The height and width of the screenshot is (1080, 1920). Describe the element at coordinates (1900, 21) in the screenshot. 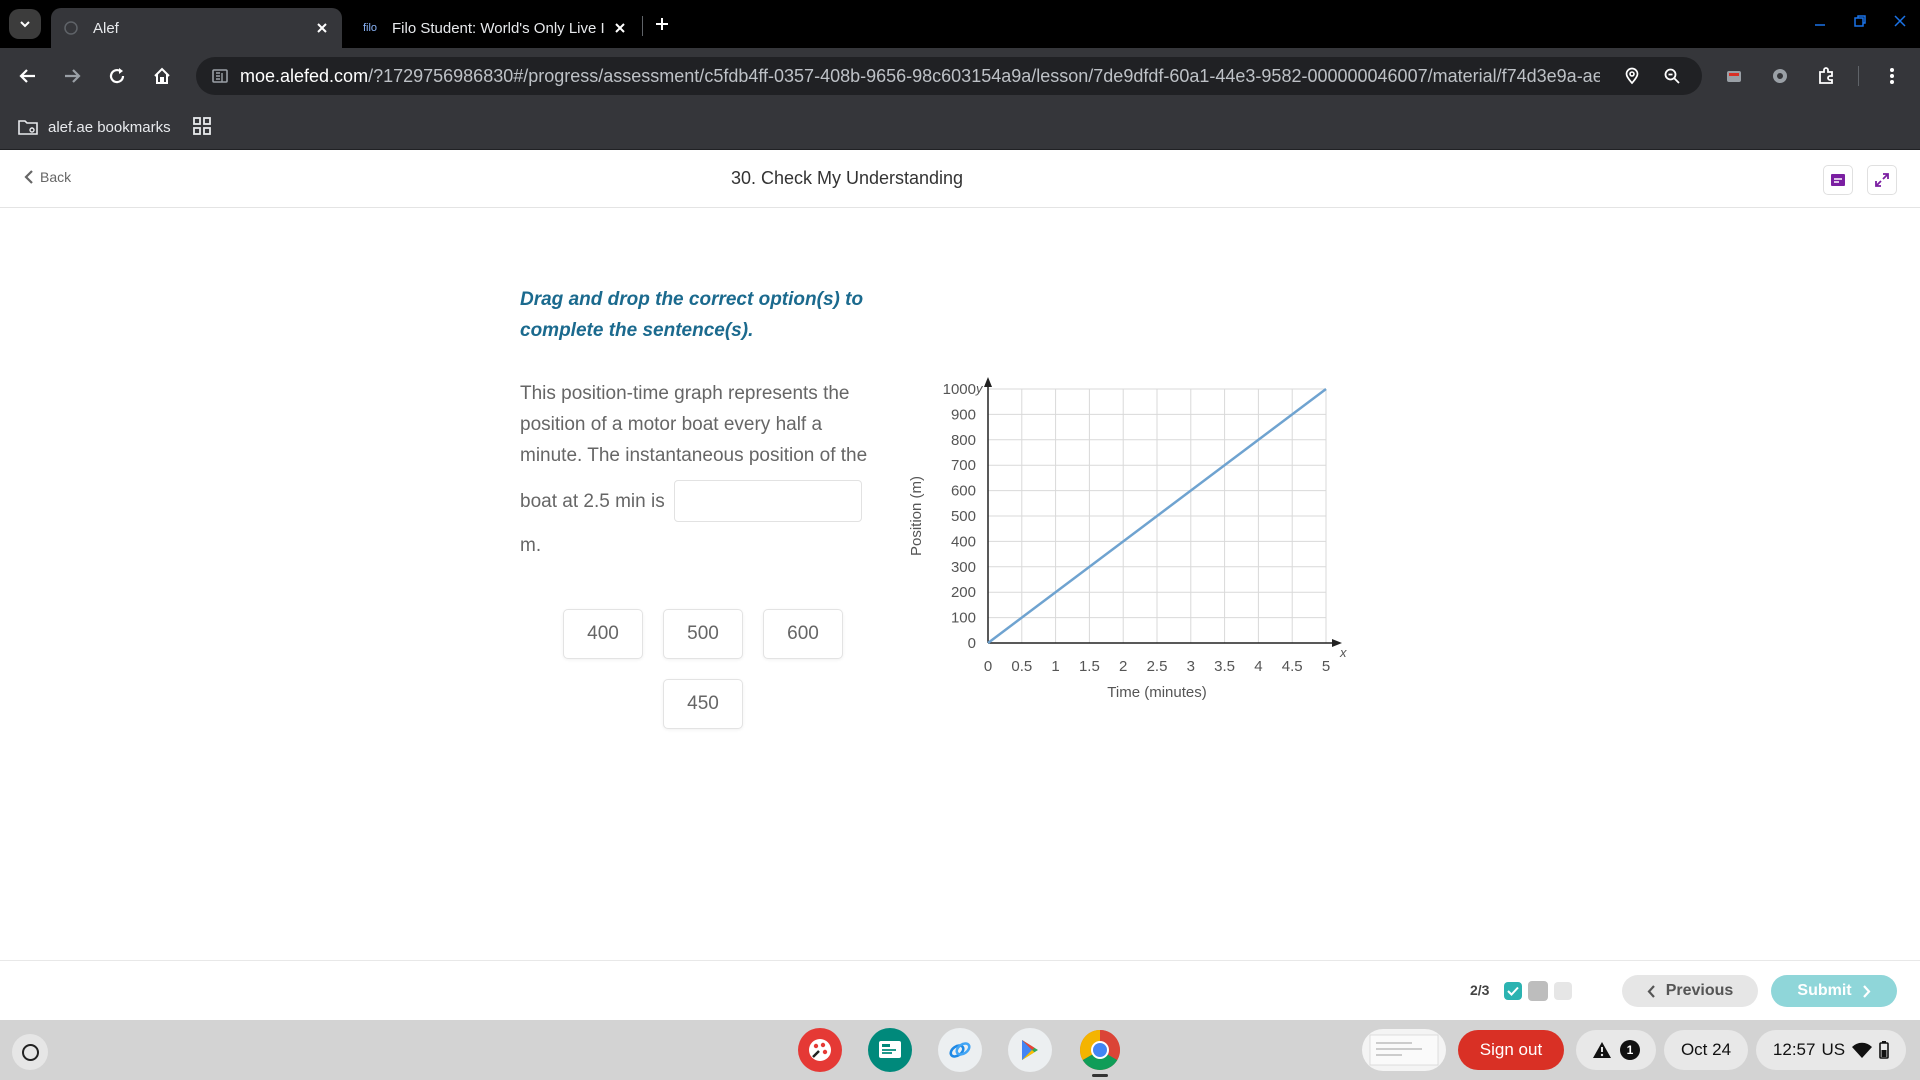

I see `close-window-icon` at that location.